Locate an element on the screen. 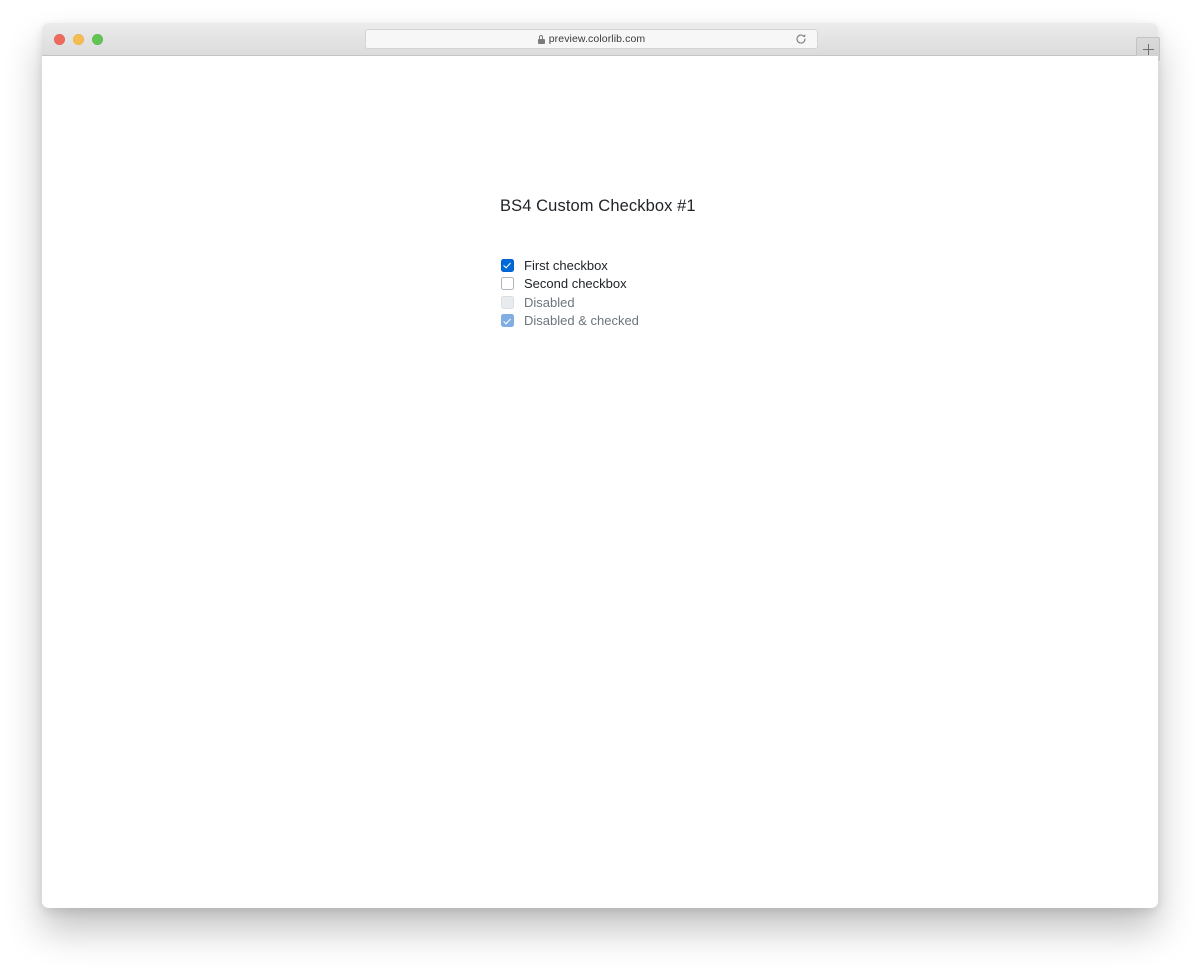  lock-icon is located at coordinates (541, 39).